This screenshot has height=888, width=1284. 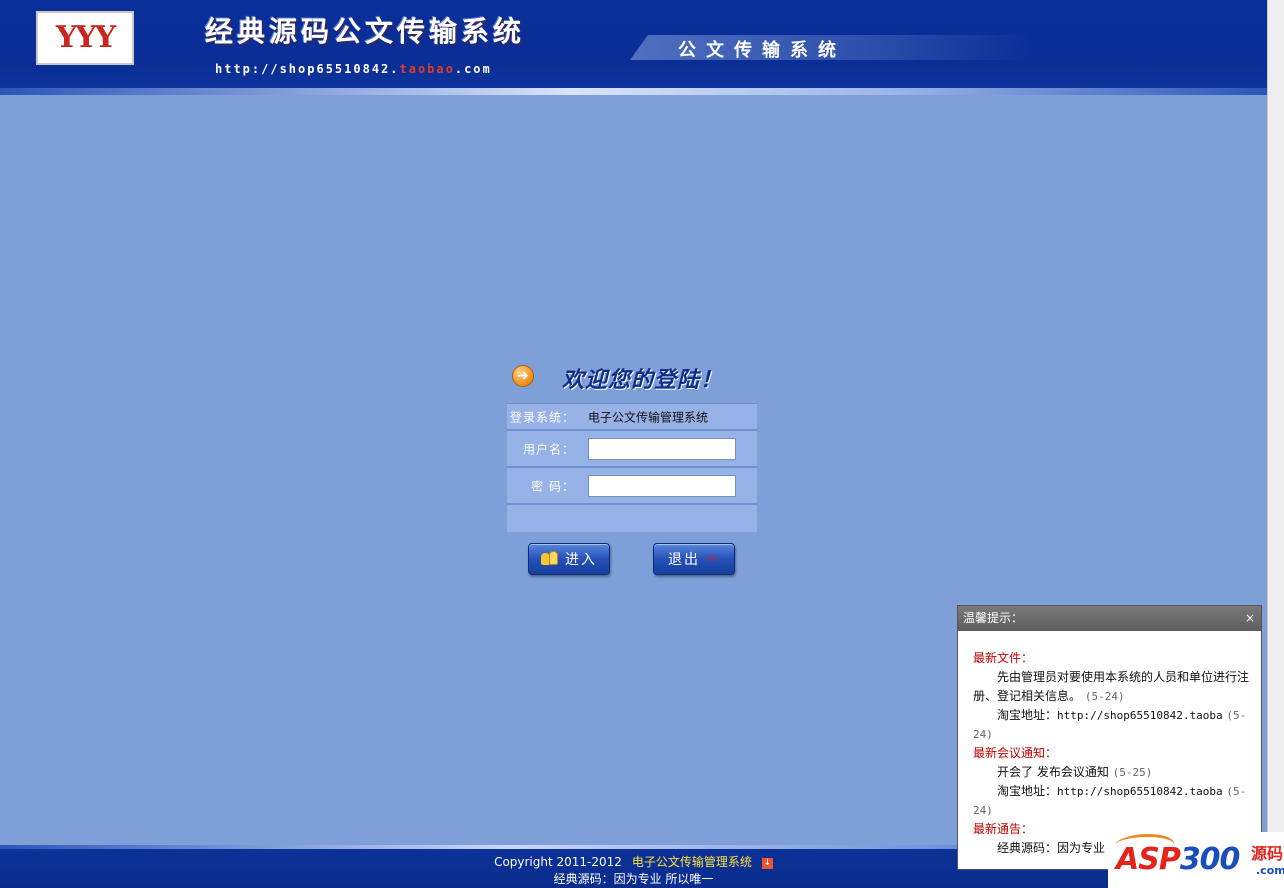 I want to click on watermark-logo: ASP300 源码 .com, so click(x=1196, y=860).